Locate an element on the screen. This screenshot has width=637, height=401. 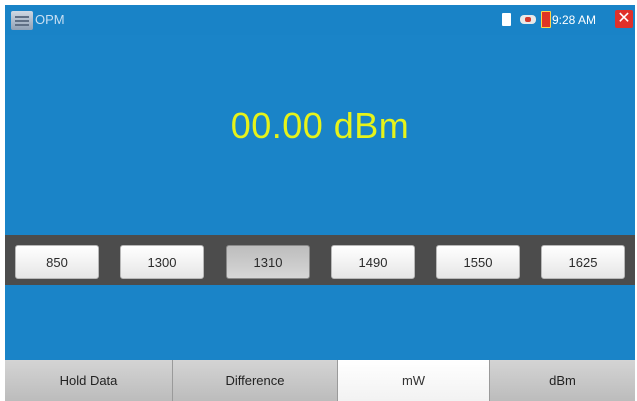
wavelength-button-850: 850 is located at coordinates (57, 262).